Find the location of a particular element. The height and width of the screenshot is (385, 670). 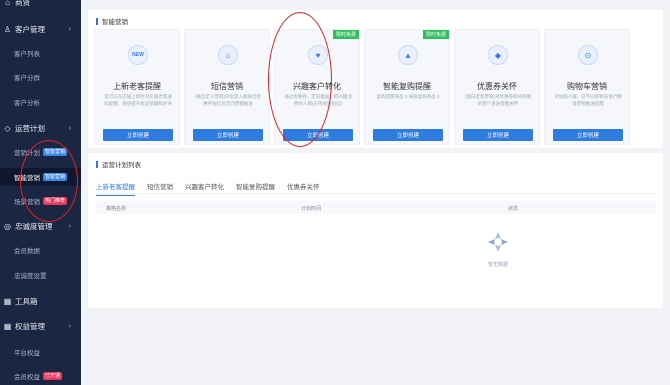

sidebar-group-operations: ◇ 运营计划 › is located at coordinates (40, 128).